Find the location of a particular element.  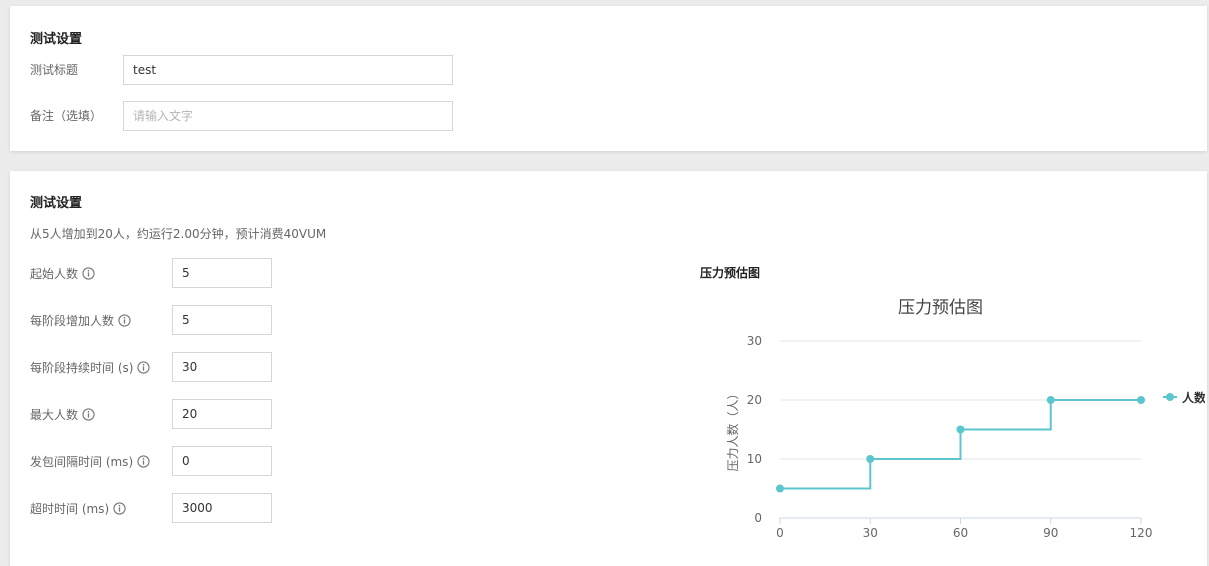

load-settings-title: 测试设置 is located at coordinates (56, 203).